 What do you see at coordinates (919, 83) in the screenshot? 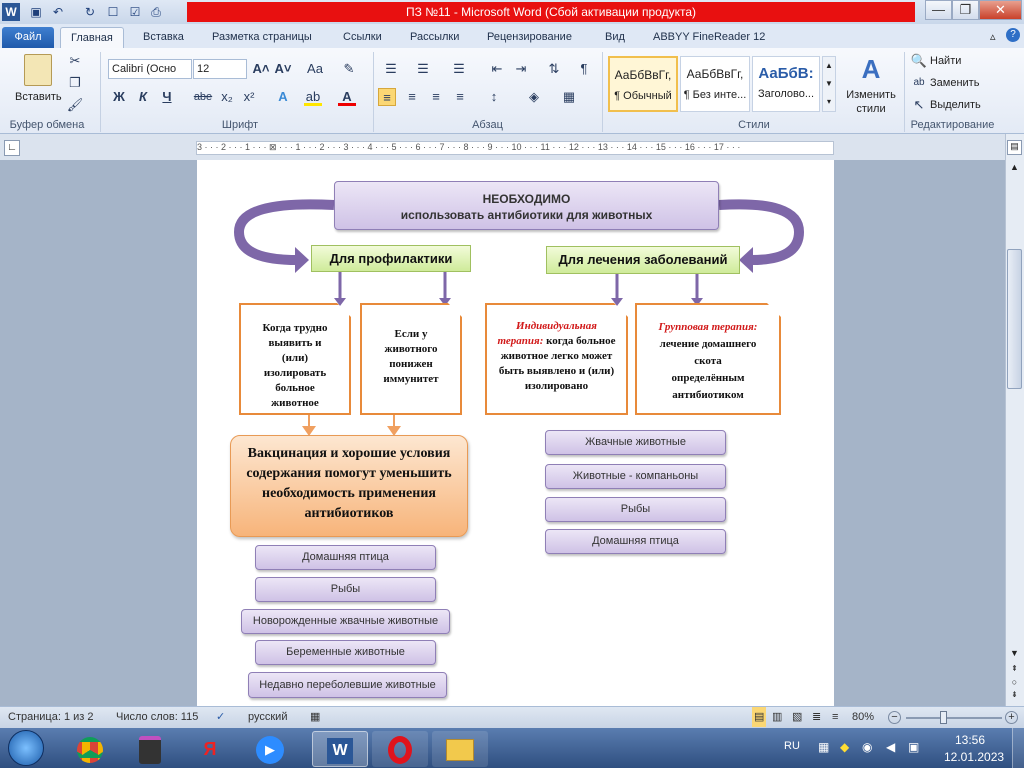
I see `replace-icon: ab` at bounding box center [919, 83].